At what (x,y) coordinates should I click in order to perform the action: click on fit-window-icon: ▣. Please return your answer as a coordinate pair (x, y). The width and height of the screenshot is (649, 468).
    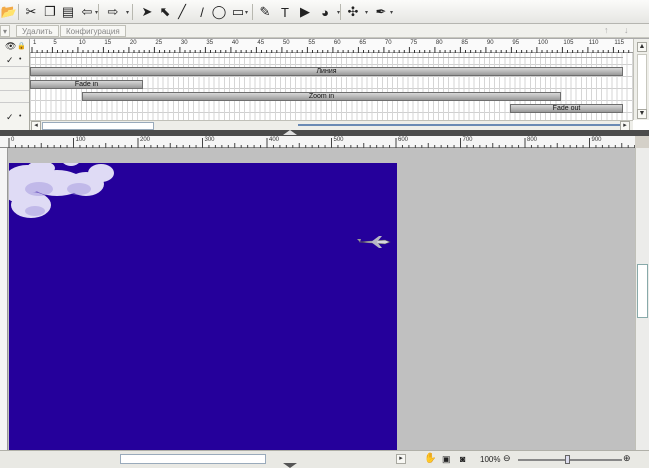
    Looking at the image, I should click on (446, 459).